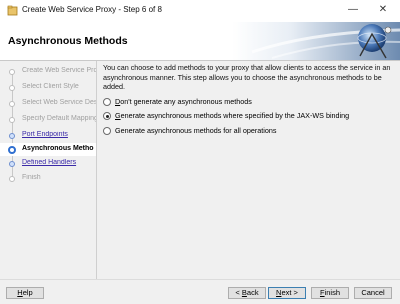 The height and width of the screenshot is (304, 400). I want to click on step-port-endpoints: Port Endpoints, so click(48, 135).